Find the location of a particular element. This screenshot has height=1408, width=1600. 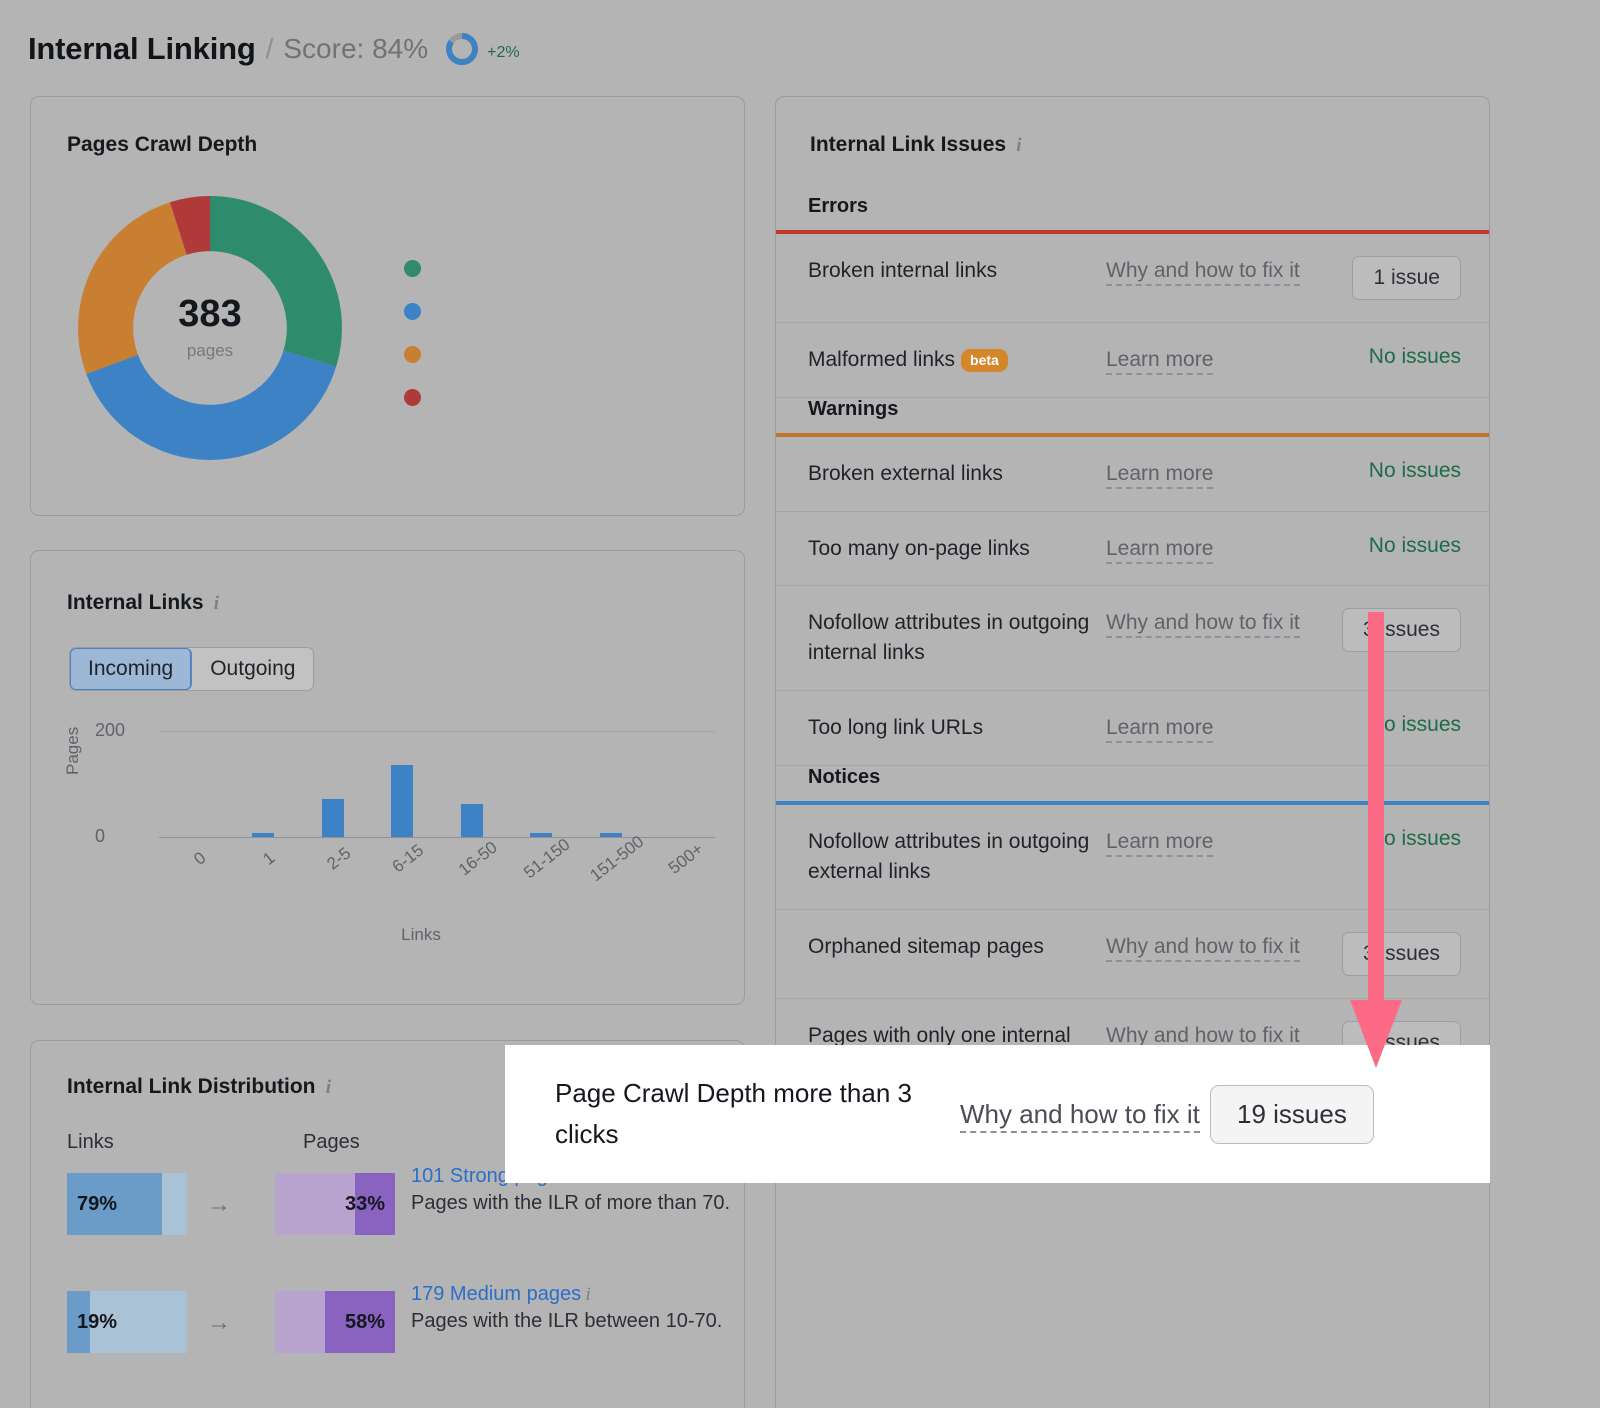

issues-title-text: Internal Link Issues is located at coordinates (908, 144).